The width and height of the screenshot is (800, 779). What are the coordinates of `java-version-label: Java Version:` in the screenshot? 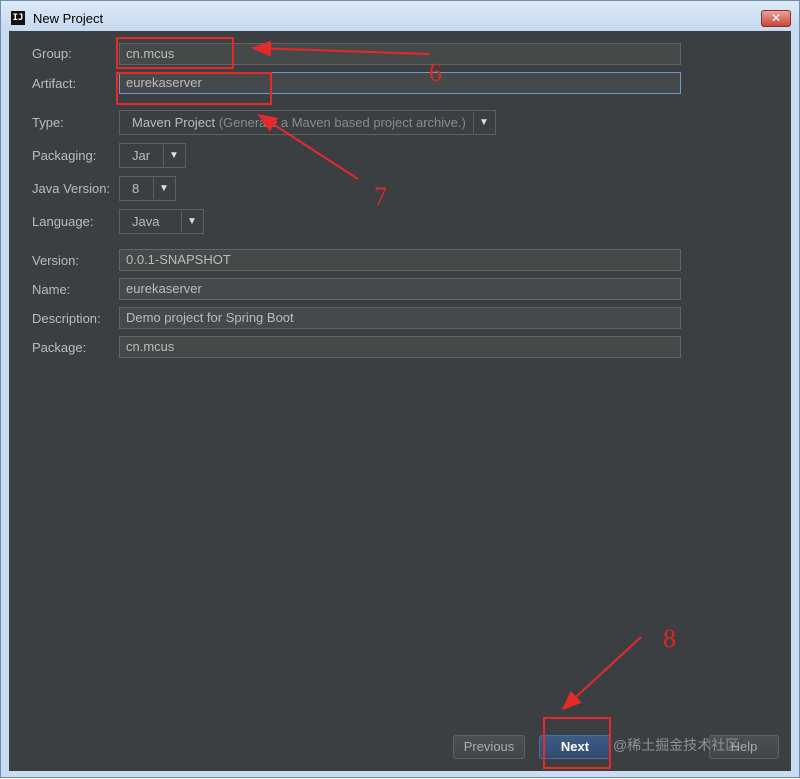 It's located at (71, 188).